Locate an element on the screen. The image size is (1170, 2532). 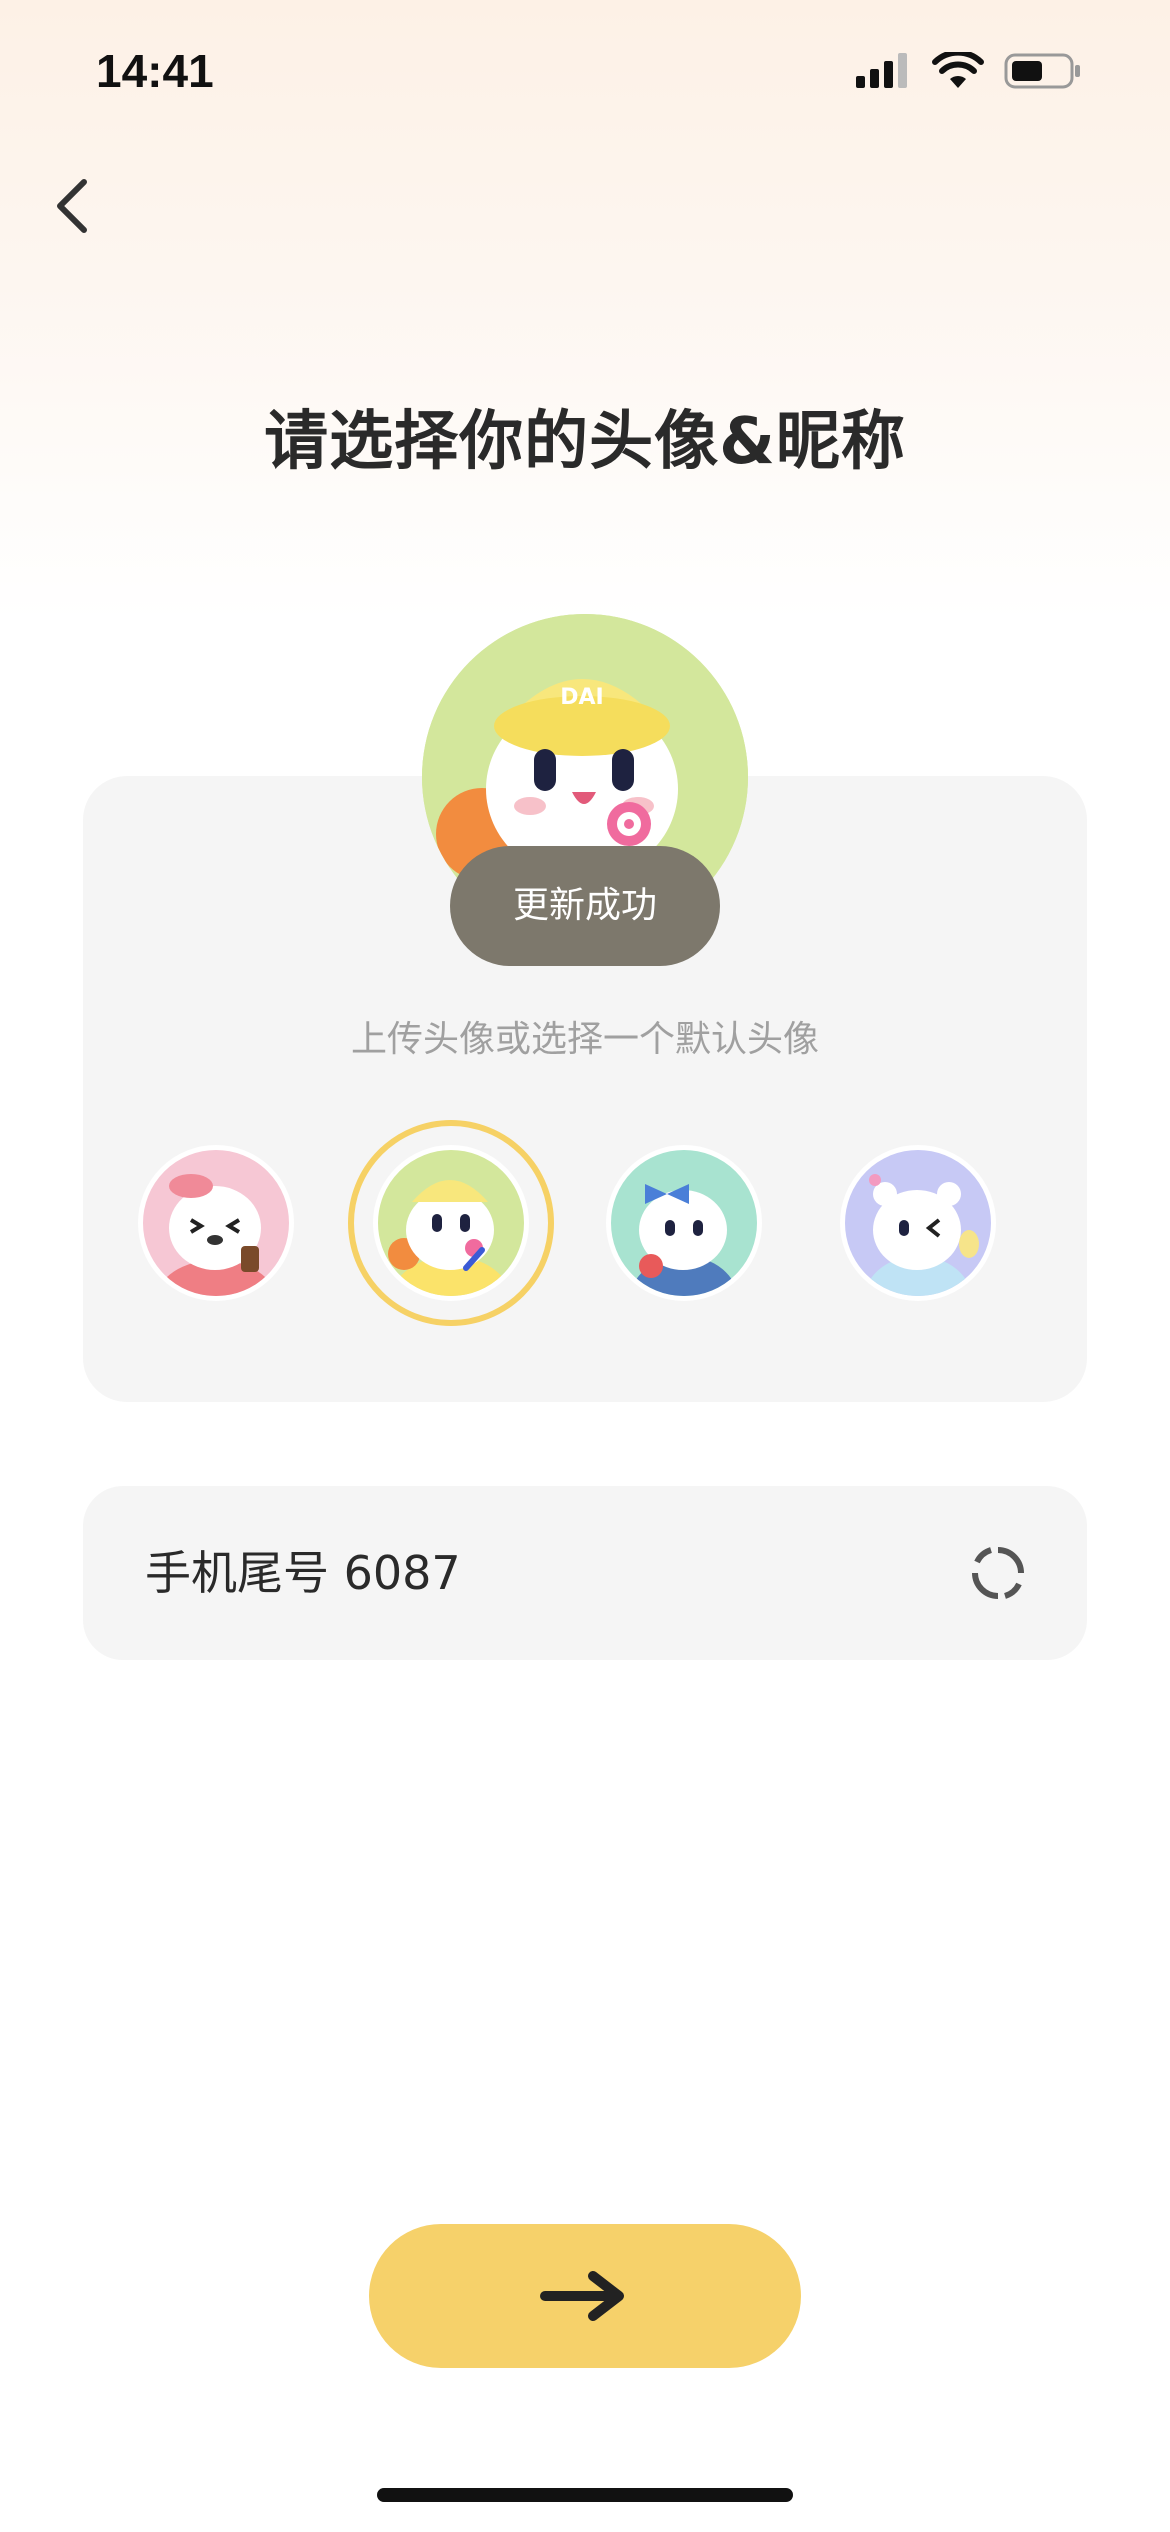
back-button is located at coordinates (74, 206).